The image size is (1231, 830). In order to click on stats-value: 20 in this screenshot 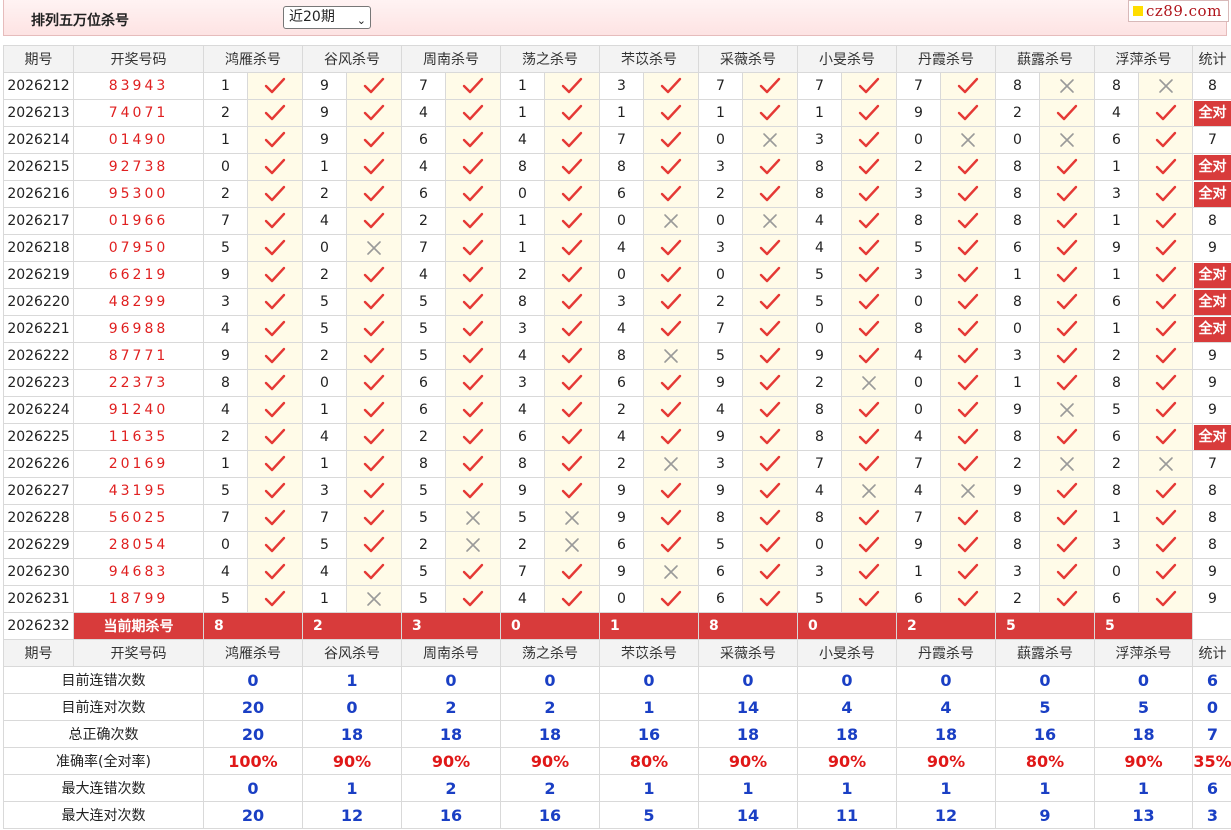, I will do `click(253, 707)`.